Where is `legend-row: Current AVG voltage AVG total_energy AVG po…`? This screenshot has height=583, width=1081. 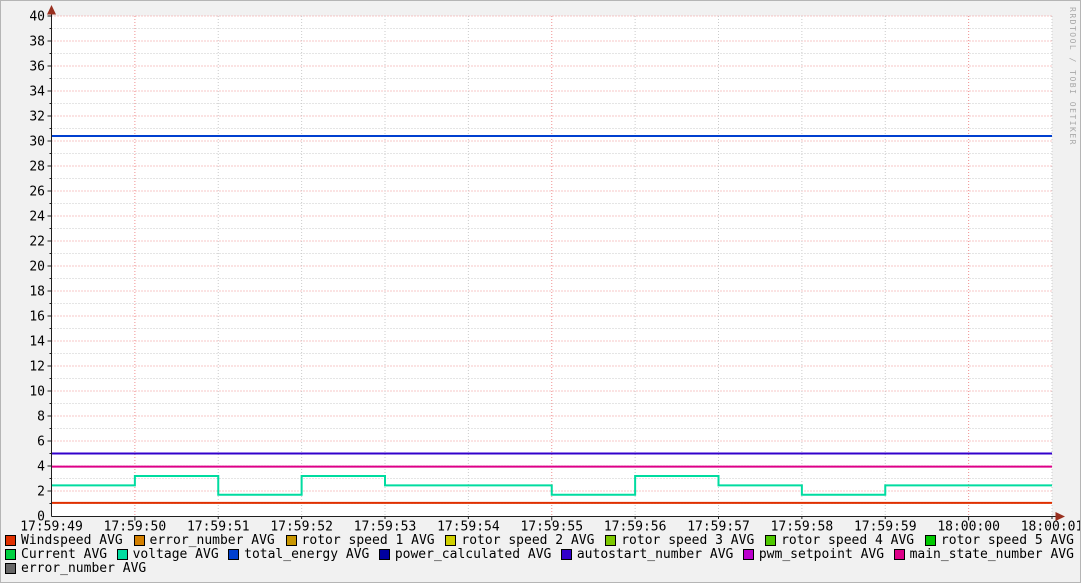
legend-row: Current AVG voltage AVG total_energy AVG po… is located at coordinates (539, 554).